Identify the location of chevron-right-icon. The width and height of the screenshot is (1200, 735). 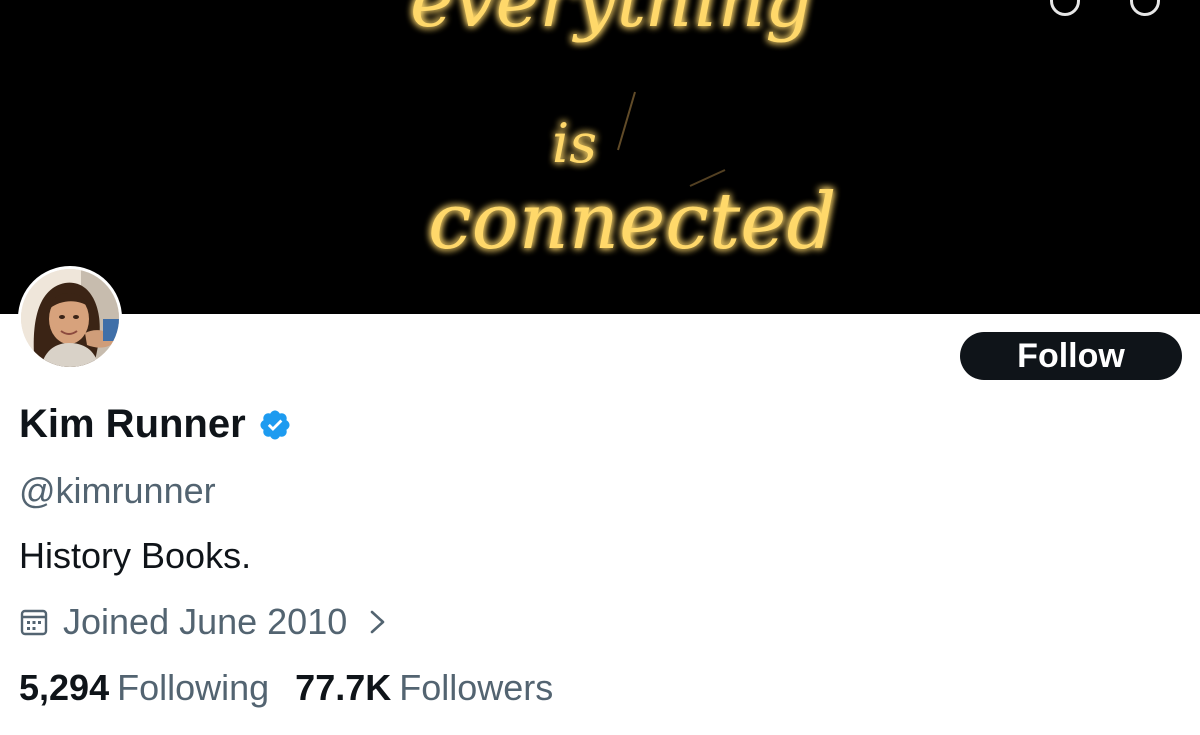
(378, 622).